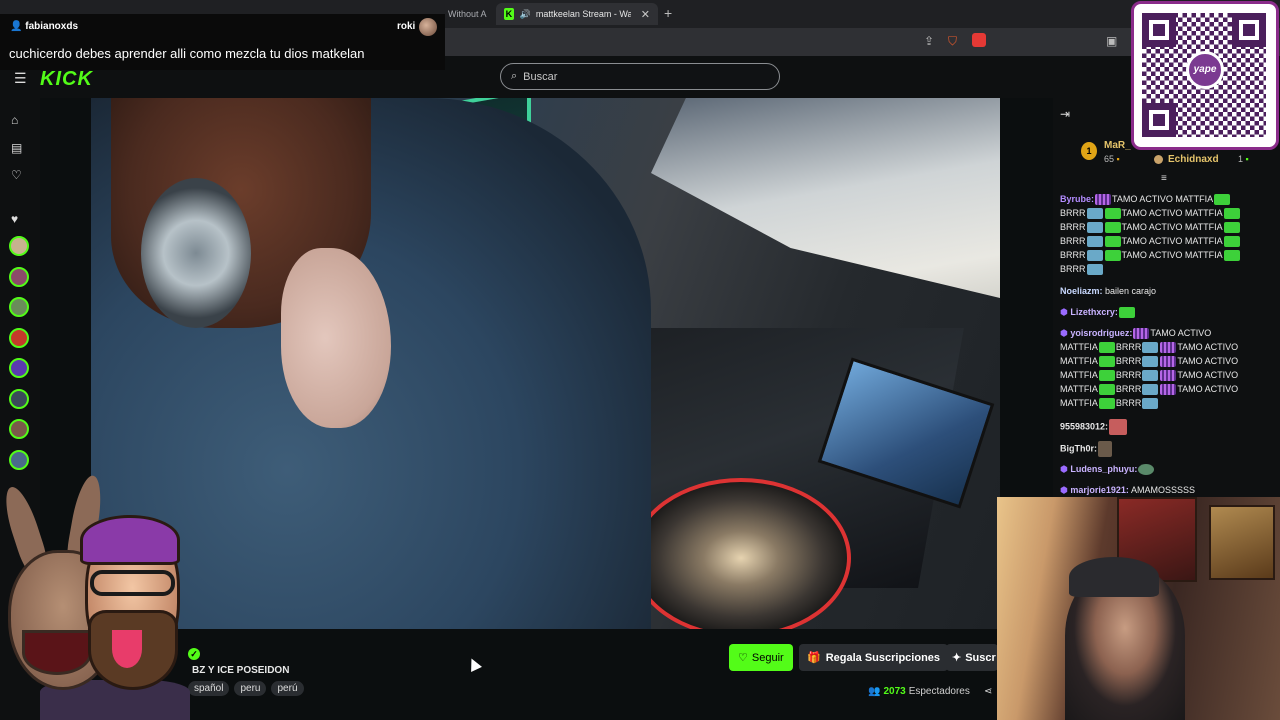 The height and width of the screenshot is (720, 1280). Describe the element at coordinates (814, 658) in the screenshot. I see `gift-icon: 🎁` at that location.